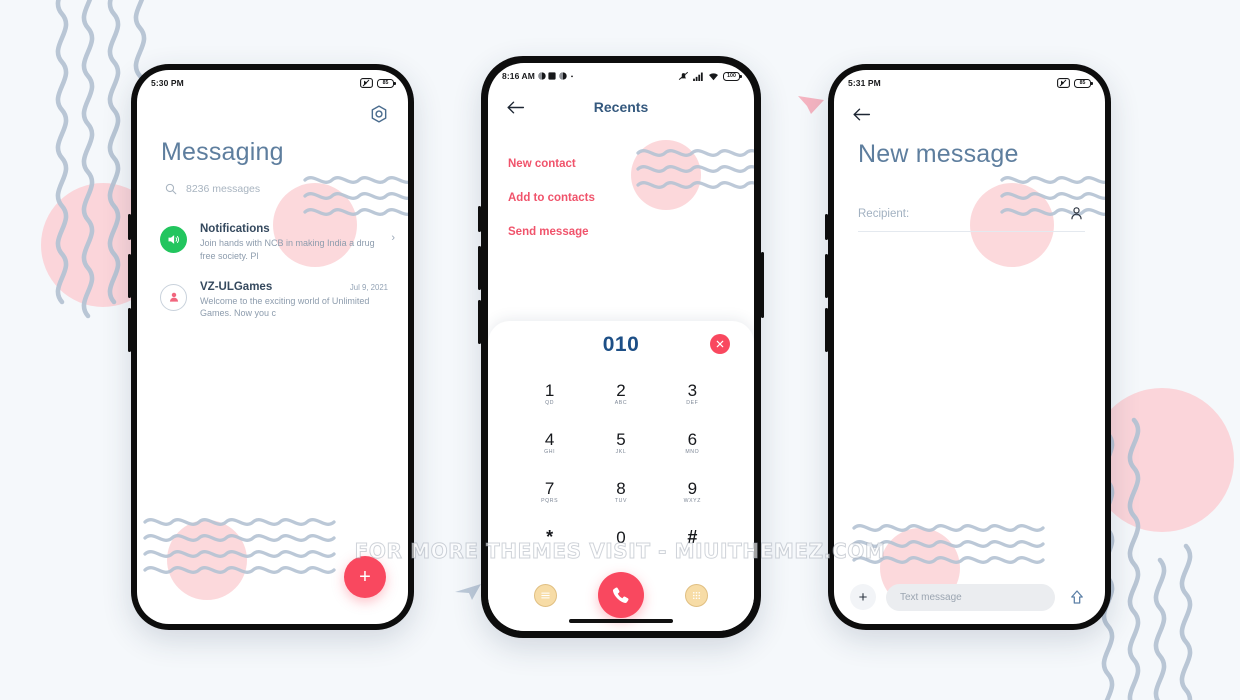  What do you see at coordinates (692, 439) in the screenshot?
I see `key-digit: 6` at bounding box center [692, 439].